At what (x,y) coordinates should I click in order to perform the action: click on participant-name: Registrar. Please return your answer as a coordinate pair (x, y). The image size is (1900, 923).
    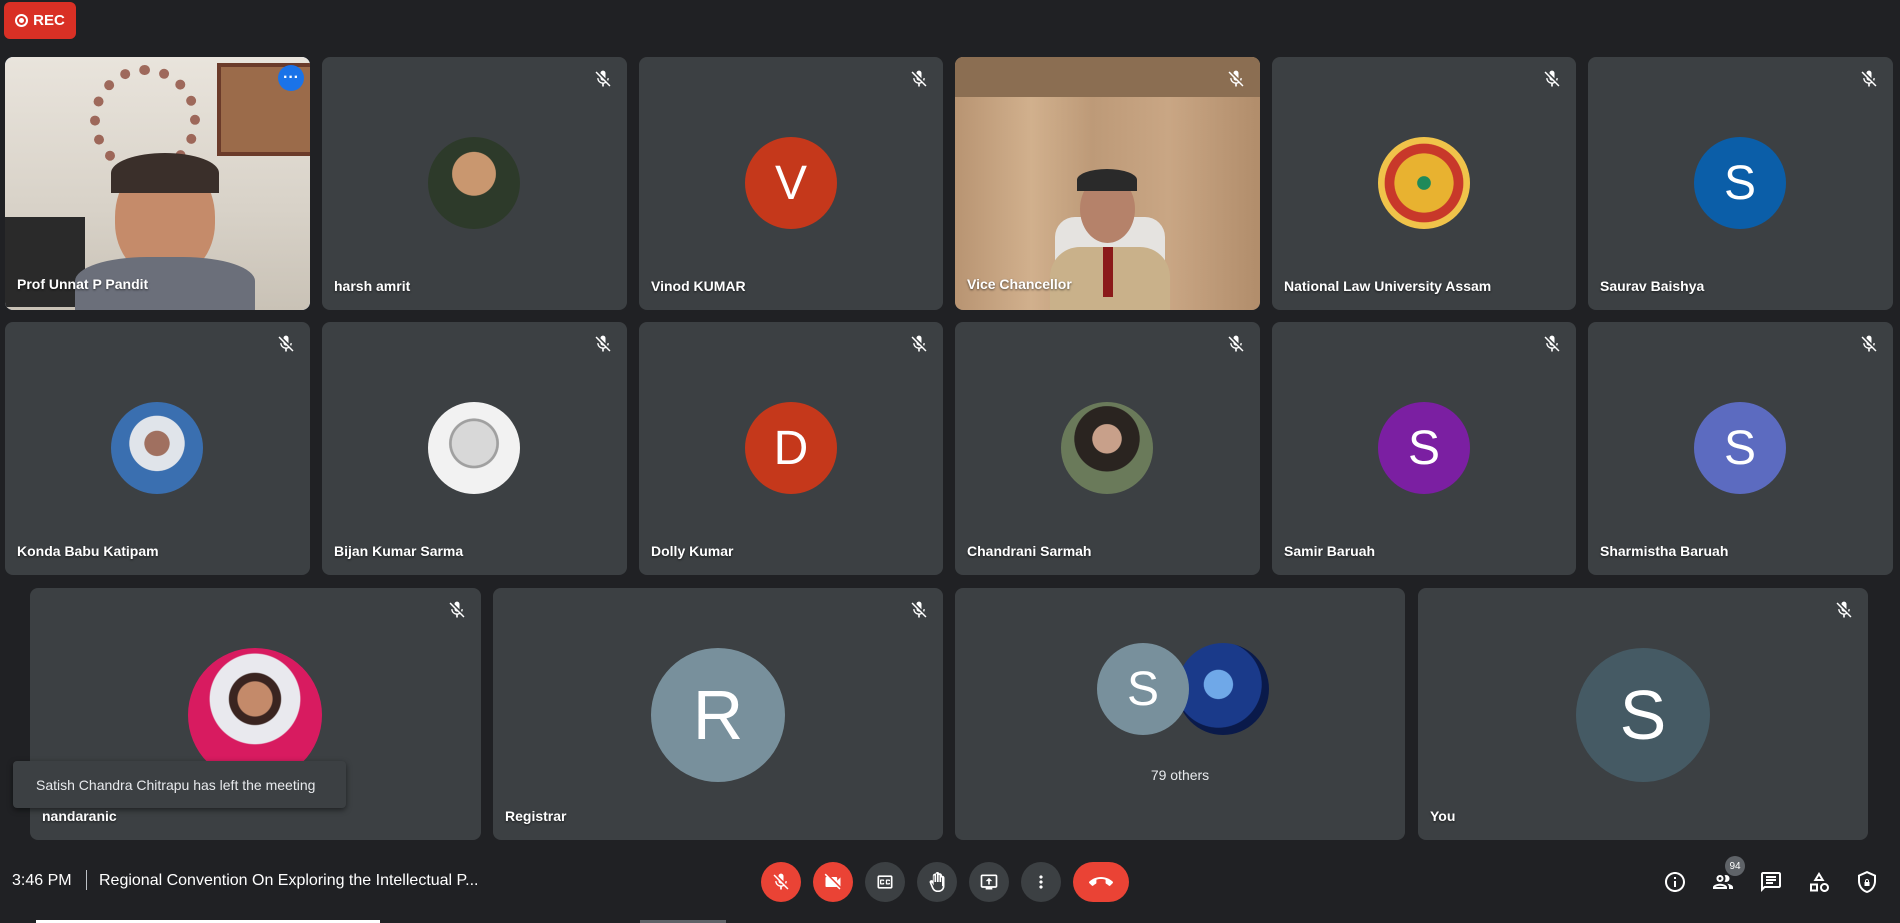
    Looking at the image, I should click on (536, 816).